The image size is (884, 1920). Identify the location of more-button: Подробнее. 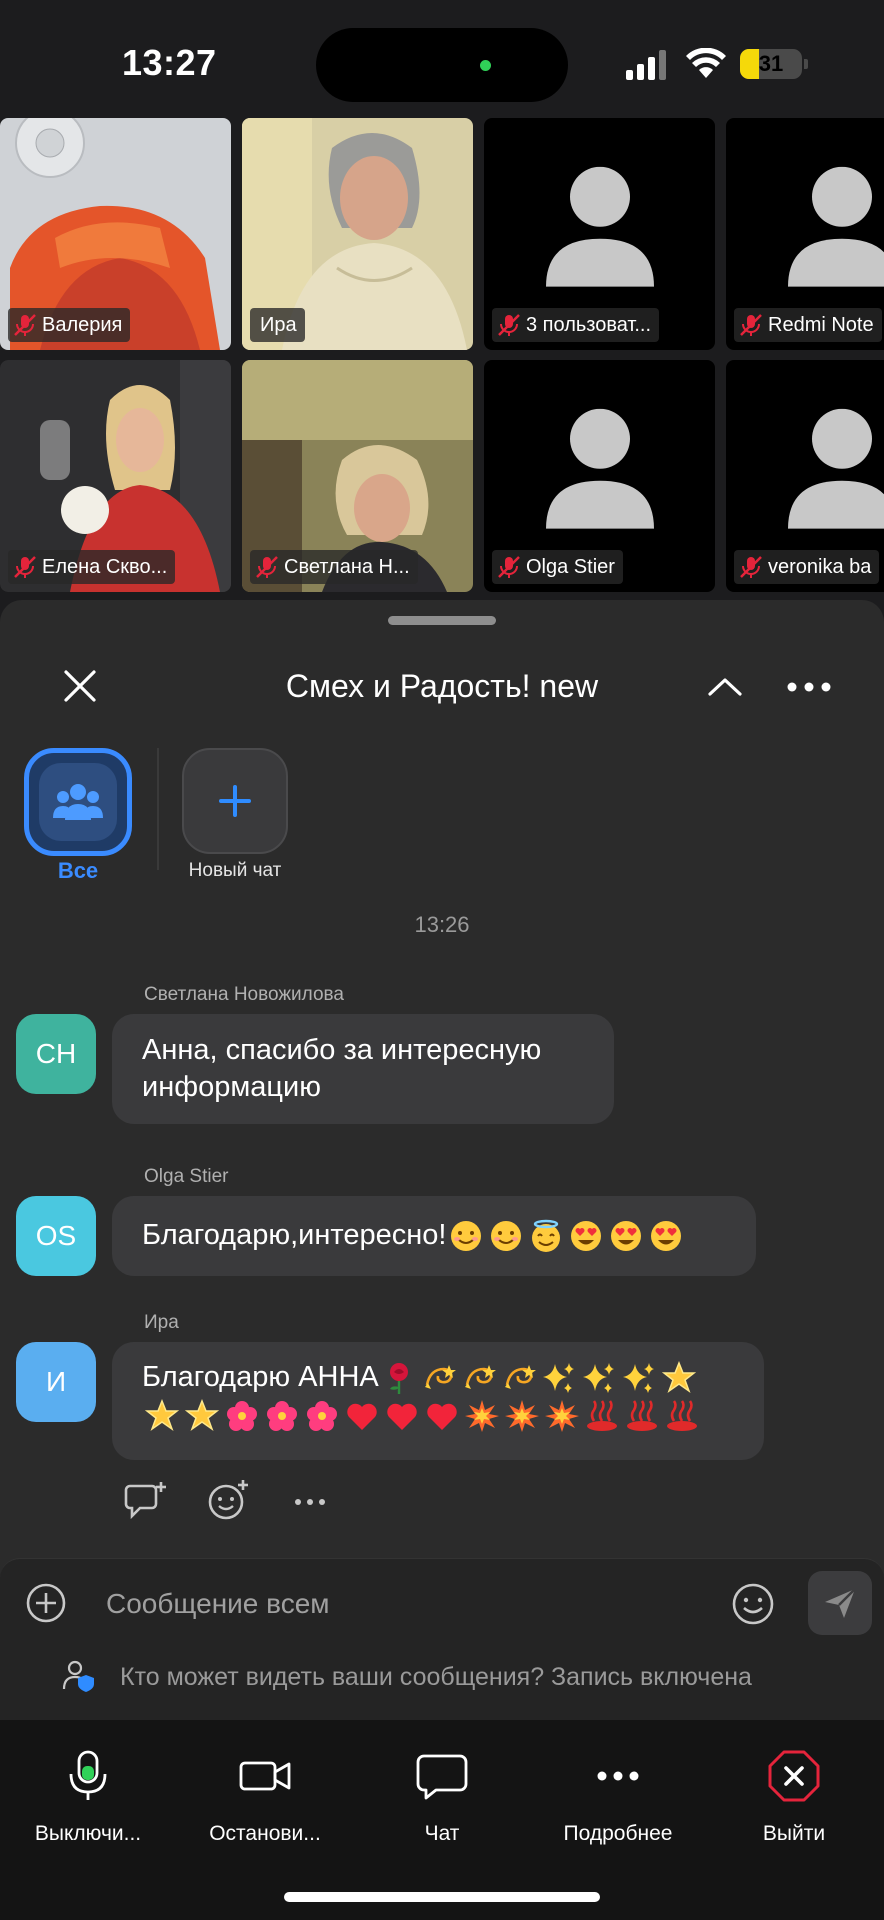
(618, 1797).